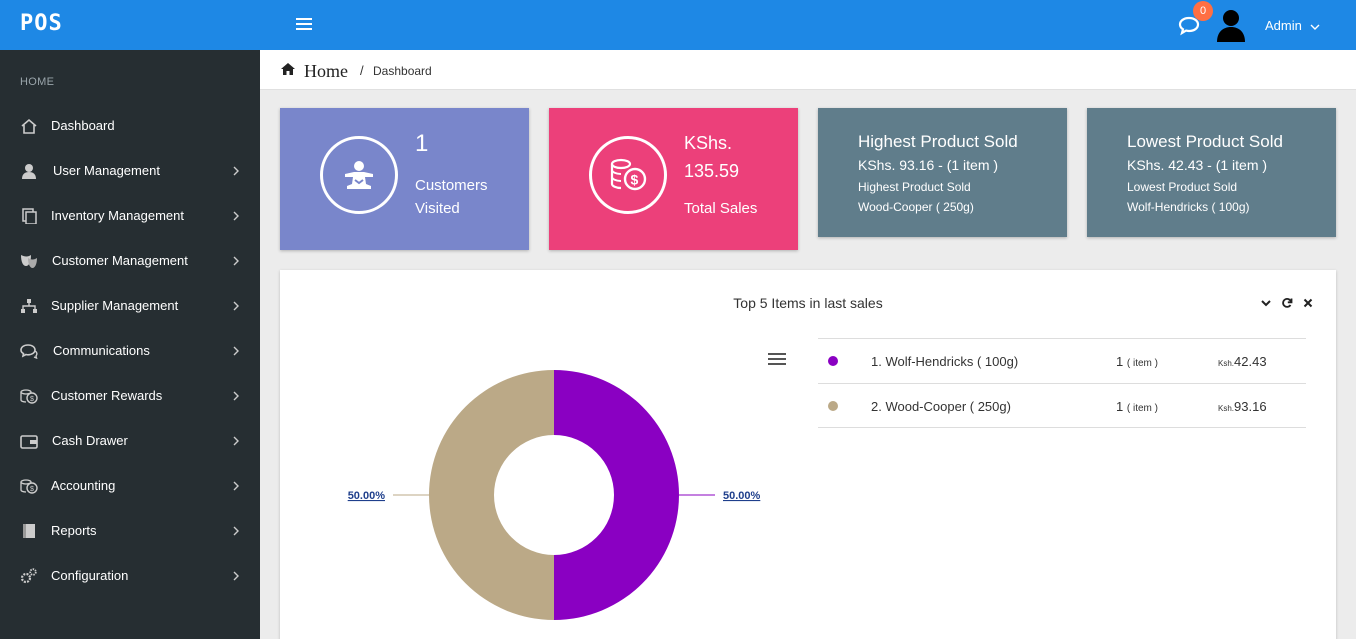 The image size is (1356, 639). What do you see at coordinates (808, 70) in the screenshot?
I see `breadcrumb: Home / Dashboard` at bounding box center [808, 70].